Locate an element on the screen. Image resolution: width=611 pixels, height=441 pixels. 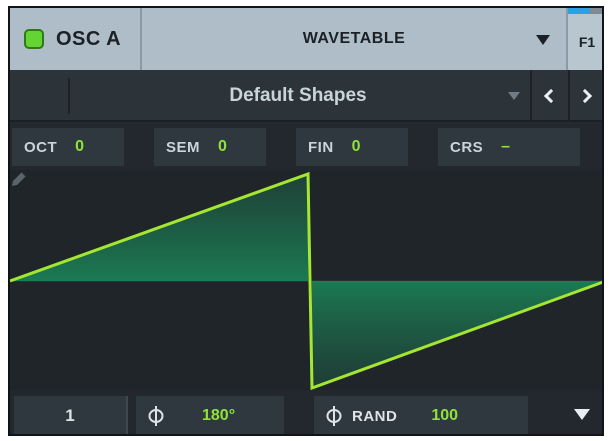
semitone-label: SEM is located at coordinates (183, 147).